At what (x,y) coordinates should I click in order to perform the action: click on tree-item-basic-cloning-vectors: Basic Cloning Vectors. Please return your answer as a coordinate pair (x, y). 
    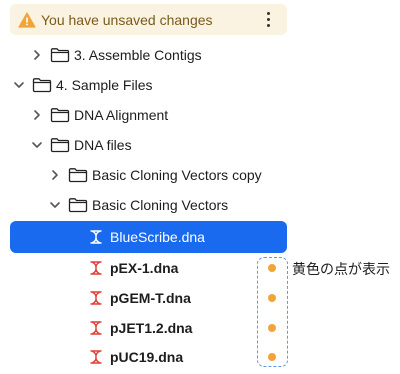
    Looking at the image, I should click on (148, 205).